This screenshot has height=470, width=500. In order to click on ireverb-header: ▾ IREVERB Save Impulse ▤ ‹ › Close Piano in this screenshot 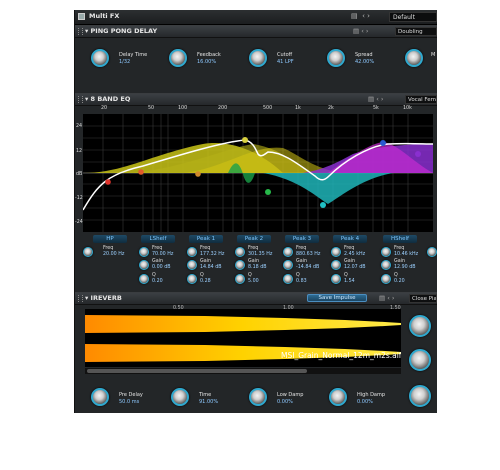, I will do `click(256, 299)`.